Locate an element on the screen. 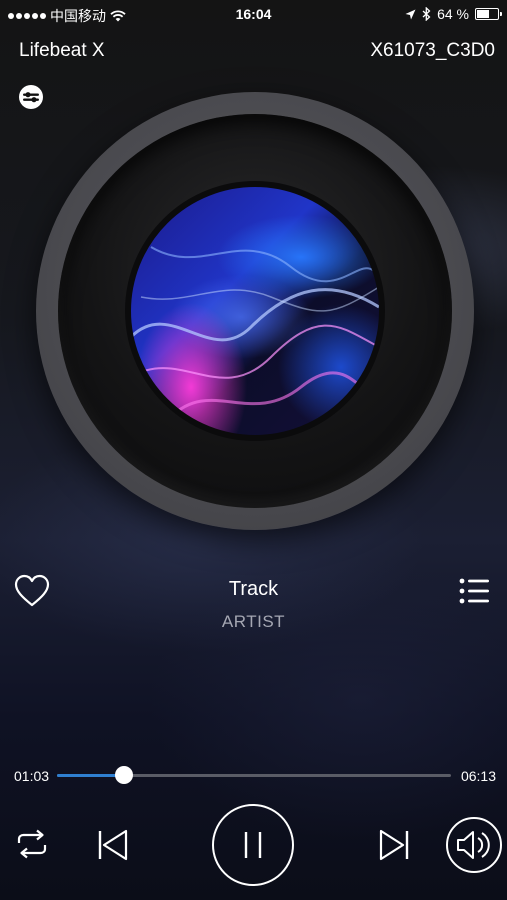 The image size is (507, 900). play-pause-button is located at coordinates (253, 845).